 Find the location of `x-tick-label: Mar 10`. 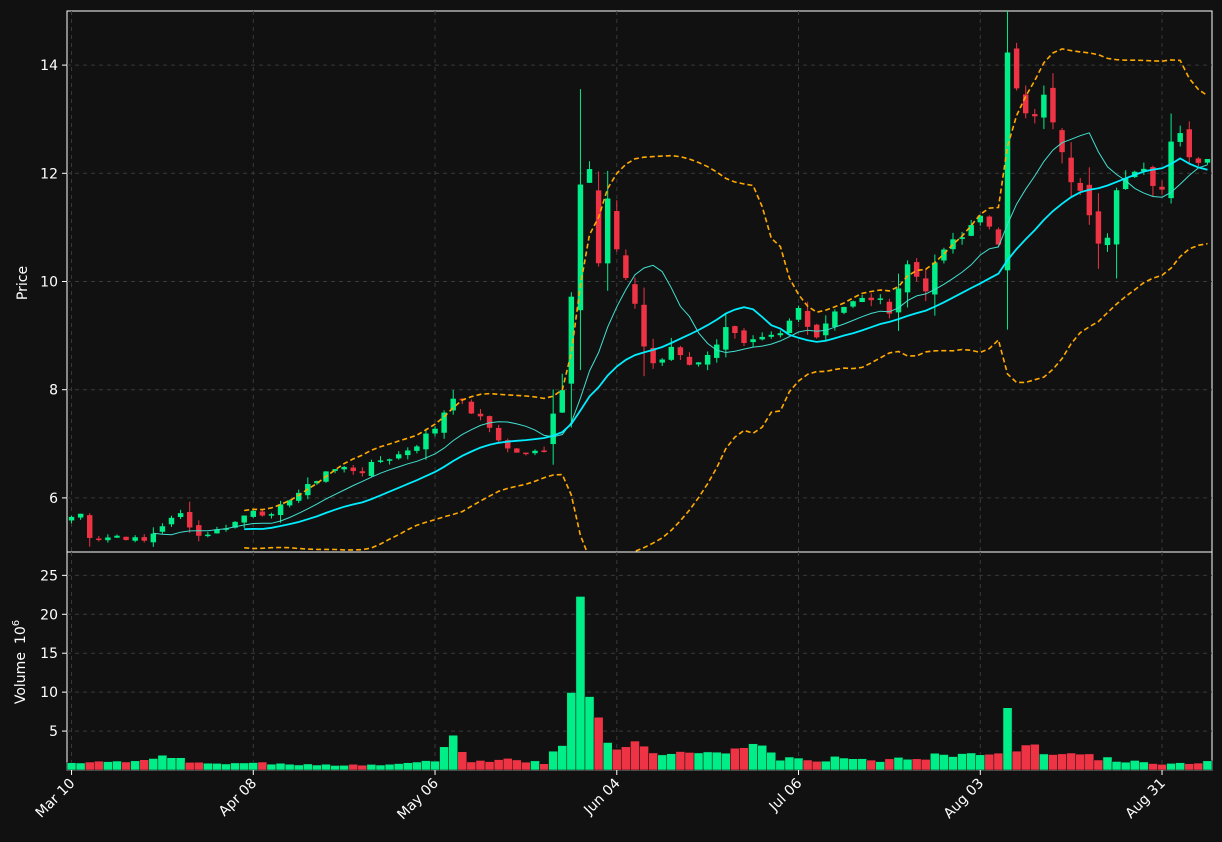

x-tick-label: Mar 10 is located at coordinates (56, 799).